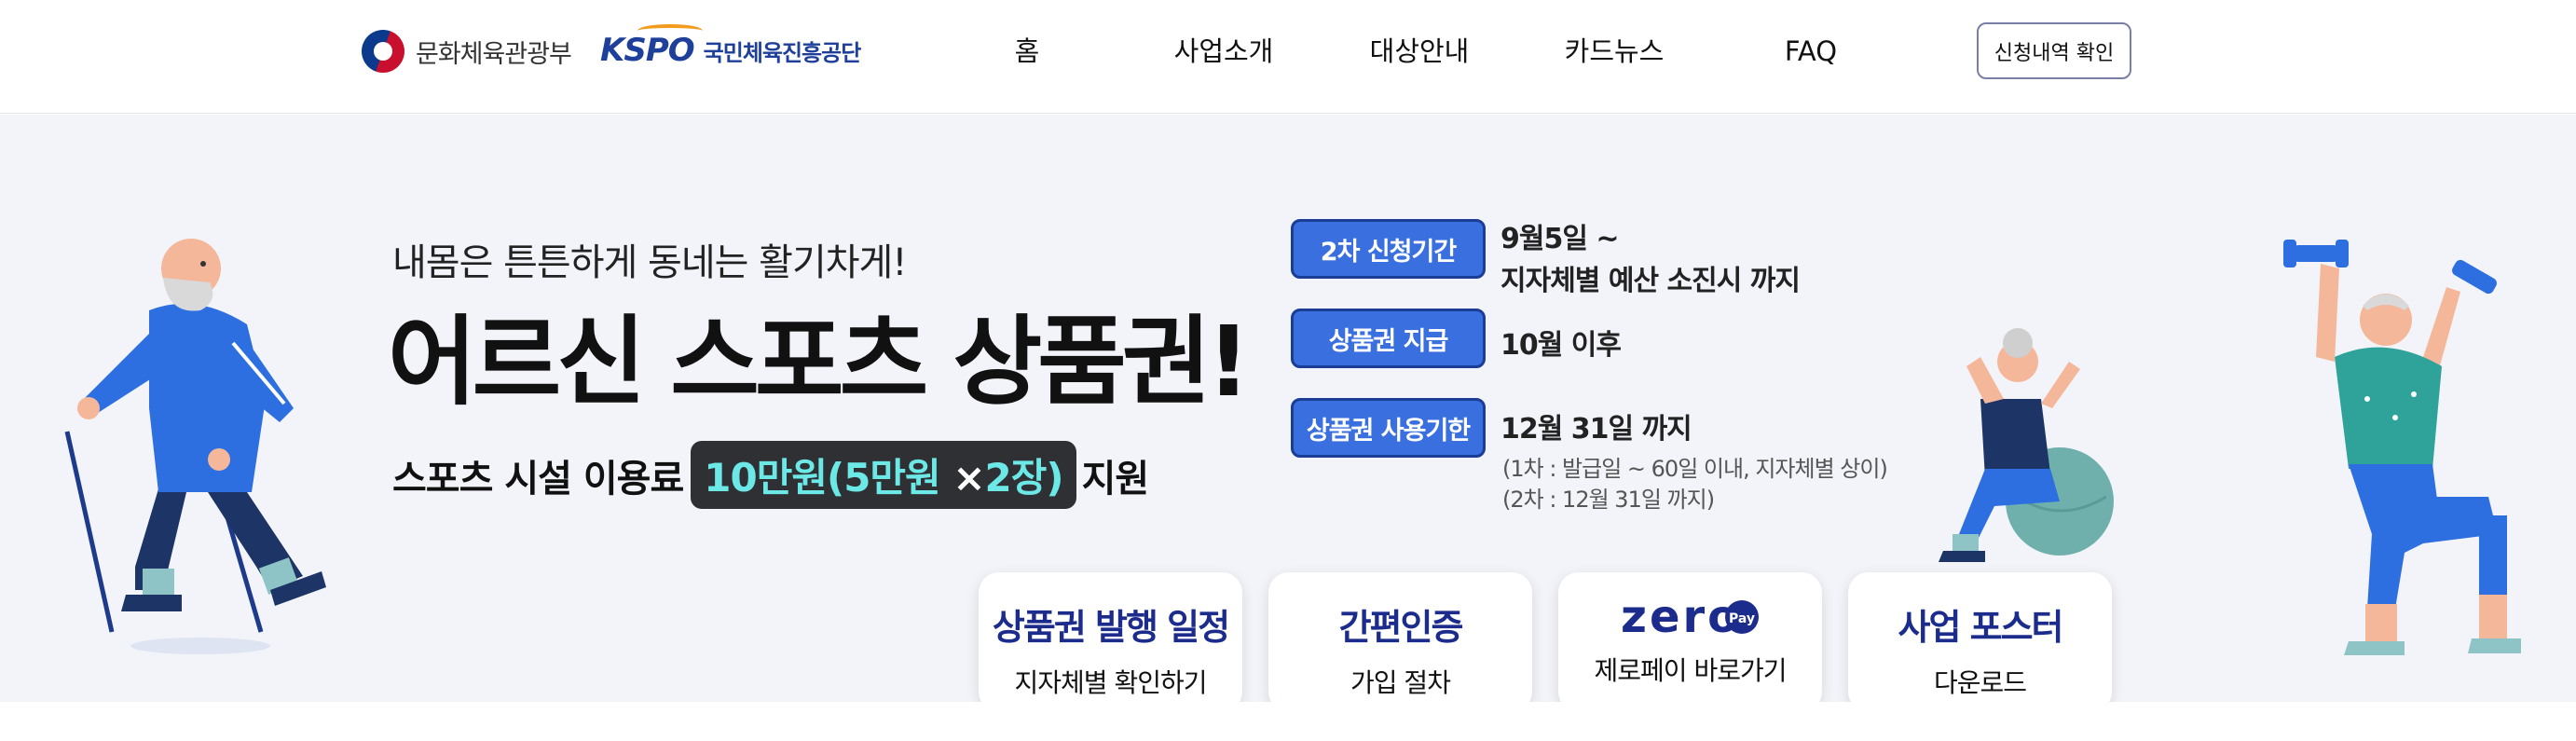  Describe the element at coordinates (1115, 479) in the screenshot. I see `subline-suffix: 지원` at that location.